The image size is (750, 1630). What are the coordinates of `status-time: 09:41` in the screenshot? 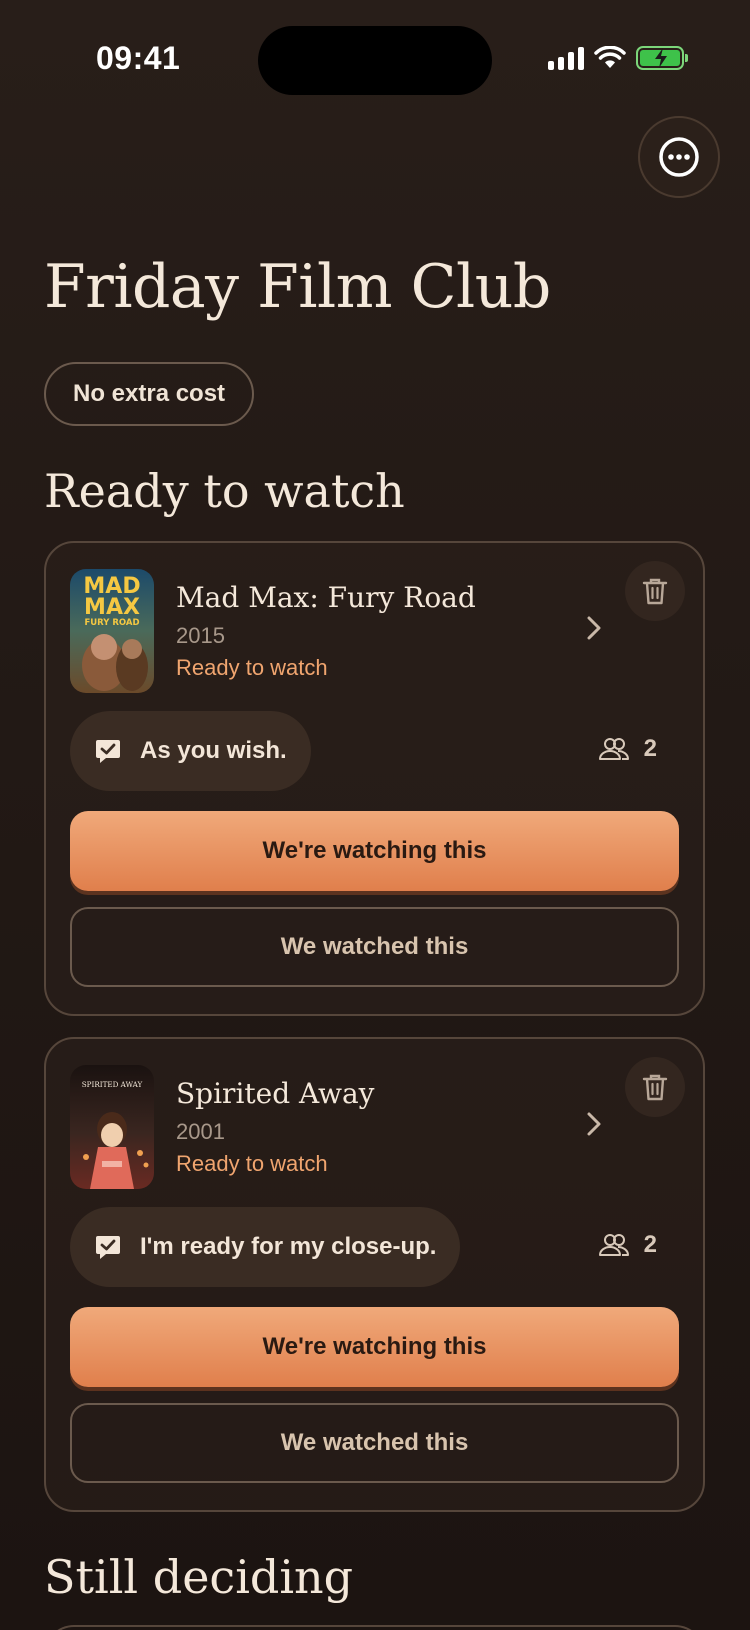 It's located at (138, 58).